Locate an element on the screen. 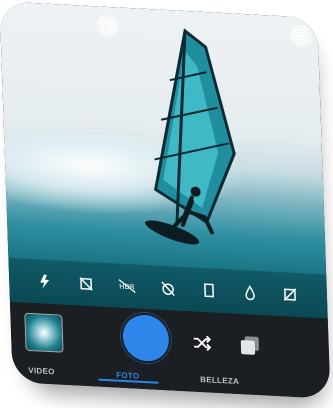 The width and height of the screenshot is (333, 408). filters-icon is located at coordinates (249, 345).